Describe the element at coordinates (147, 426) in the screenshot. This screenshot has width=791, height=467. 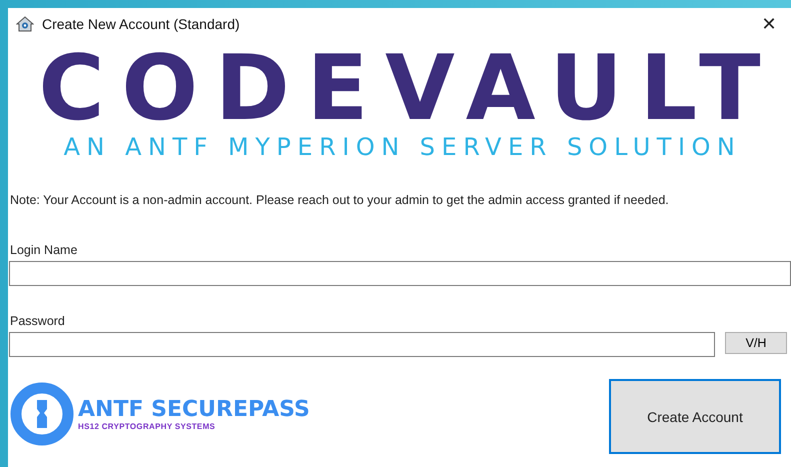
I see `brand-tagline: HS12 CRYPTOGRAPHY SYSTEMS` at that location.